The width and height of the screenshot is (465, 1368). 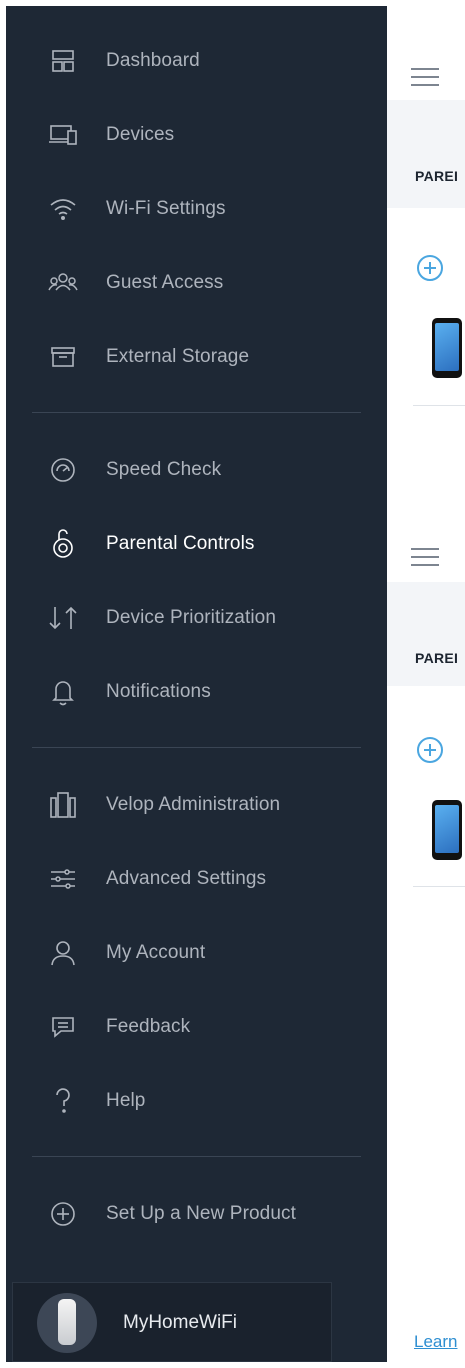 What do you see at coordinates (63, 618) in the screenshot?
I see `up-down-arrows-icon` at bounding box center [63, 618].